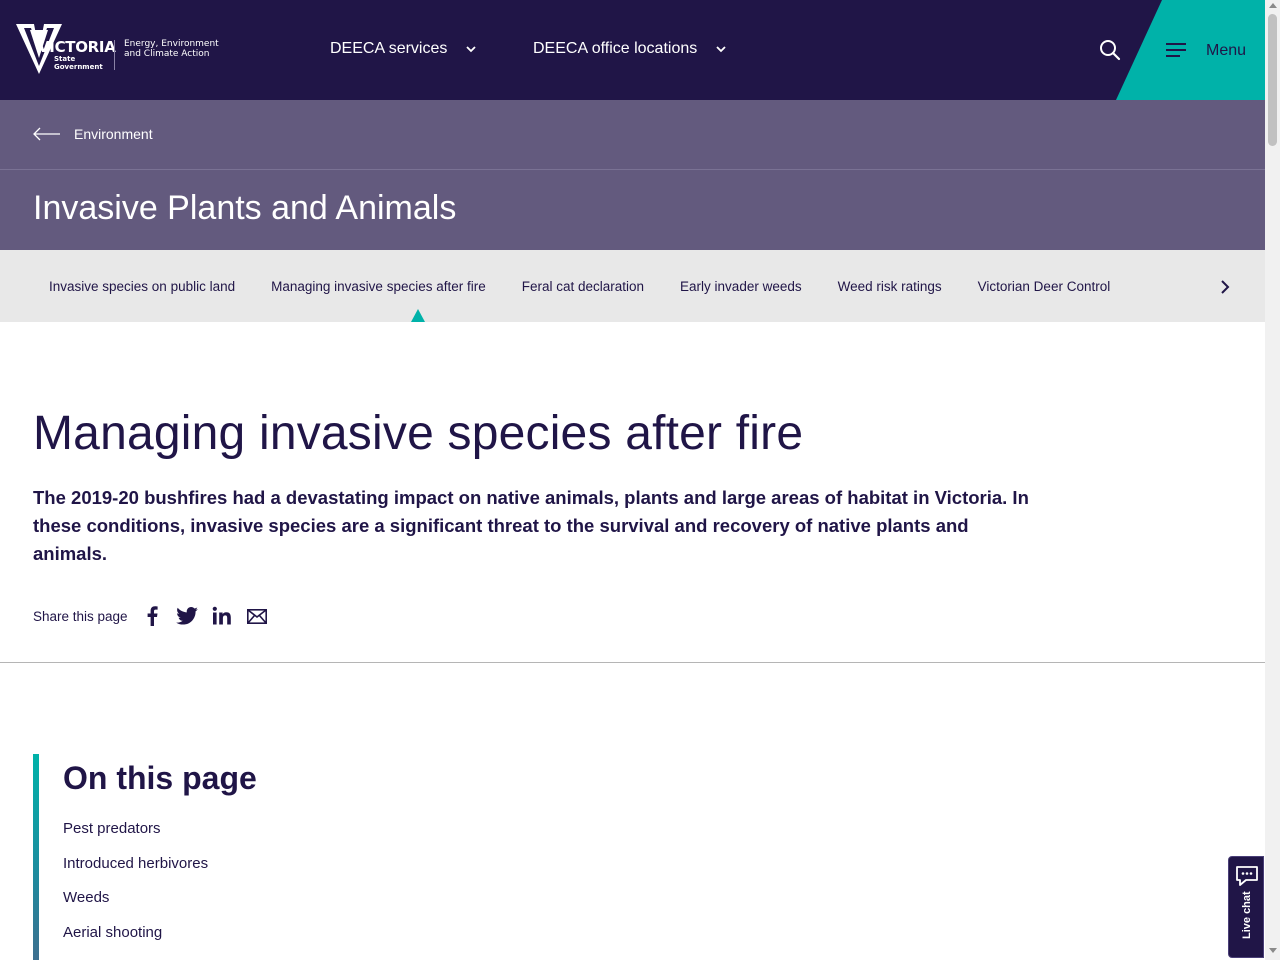 The height and width of the screenshot is (960, 1280). What do you see at coordinates (389, 48) in the screenshot?
I see `nav-deeca-services-label: DEECA services` at bounding box center [389, 48].